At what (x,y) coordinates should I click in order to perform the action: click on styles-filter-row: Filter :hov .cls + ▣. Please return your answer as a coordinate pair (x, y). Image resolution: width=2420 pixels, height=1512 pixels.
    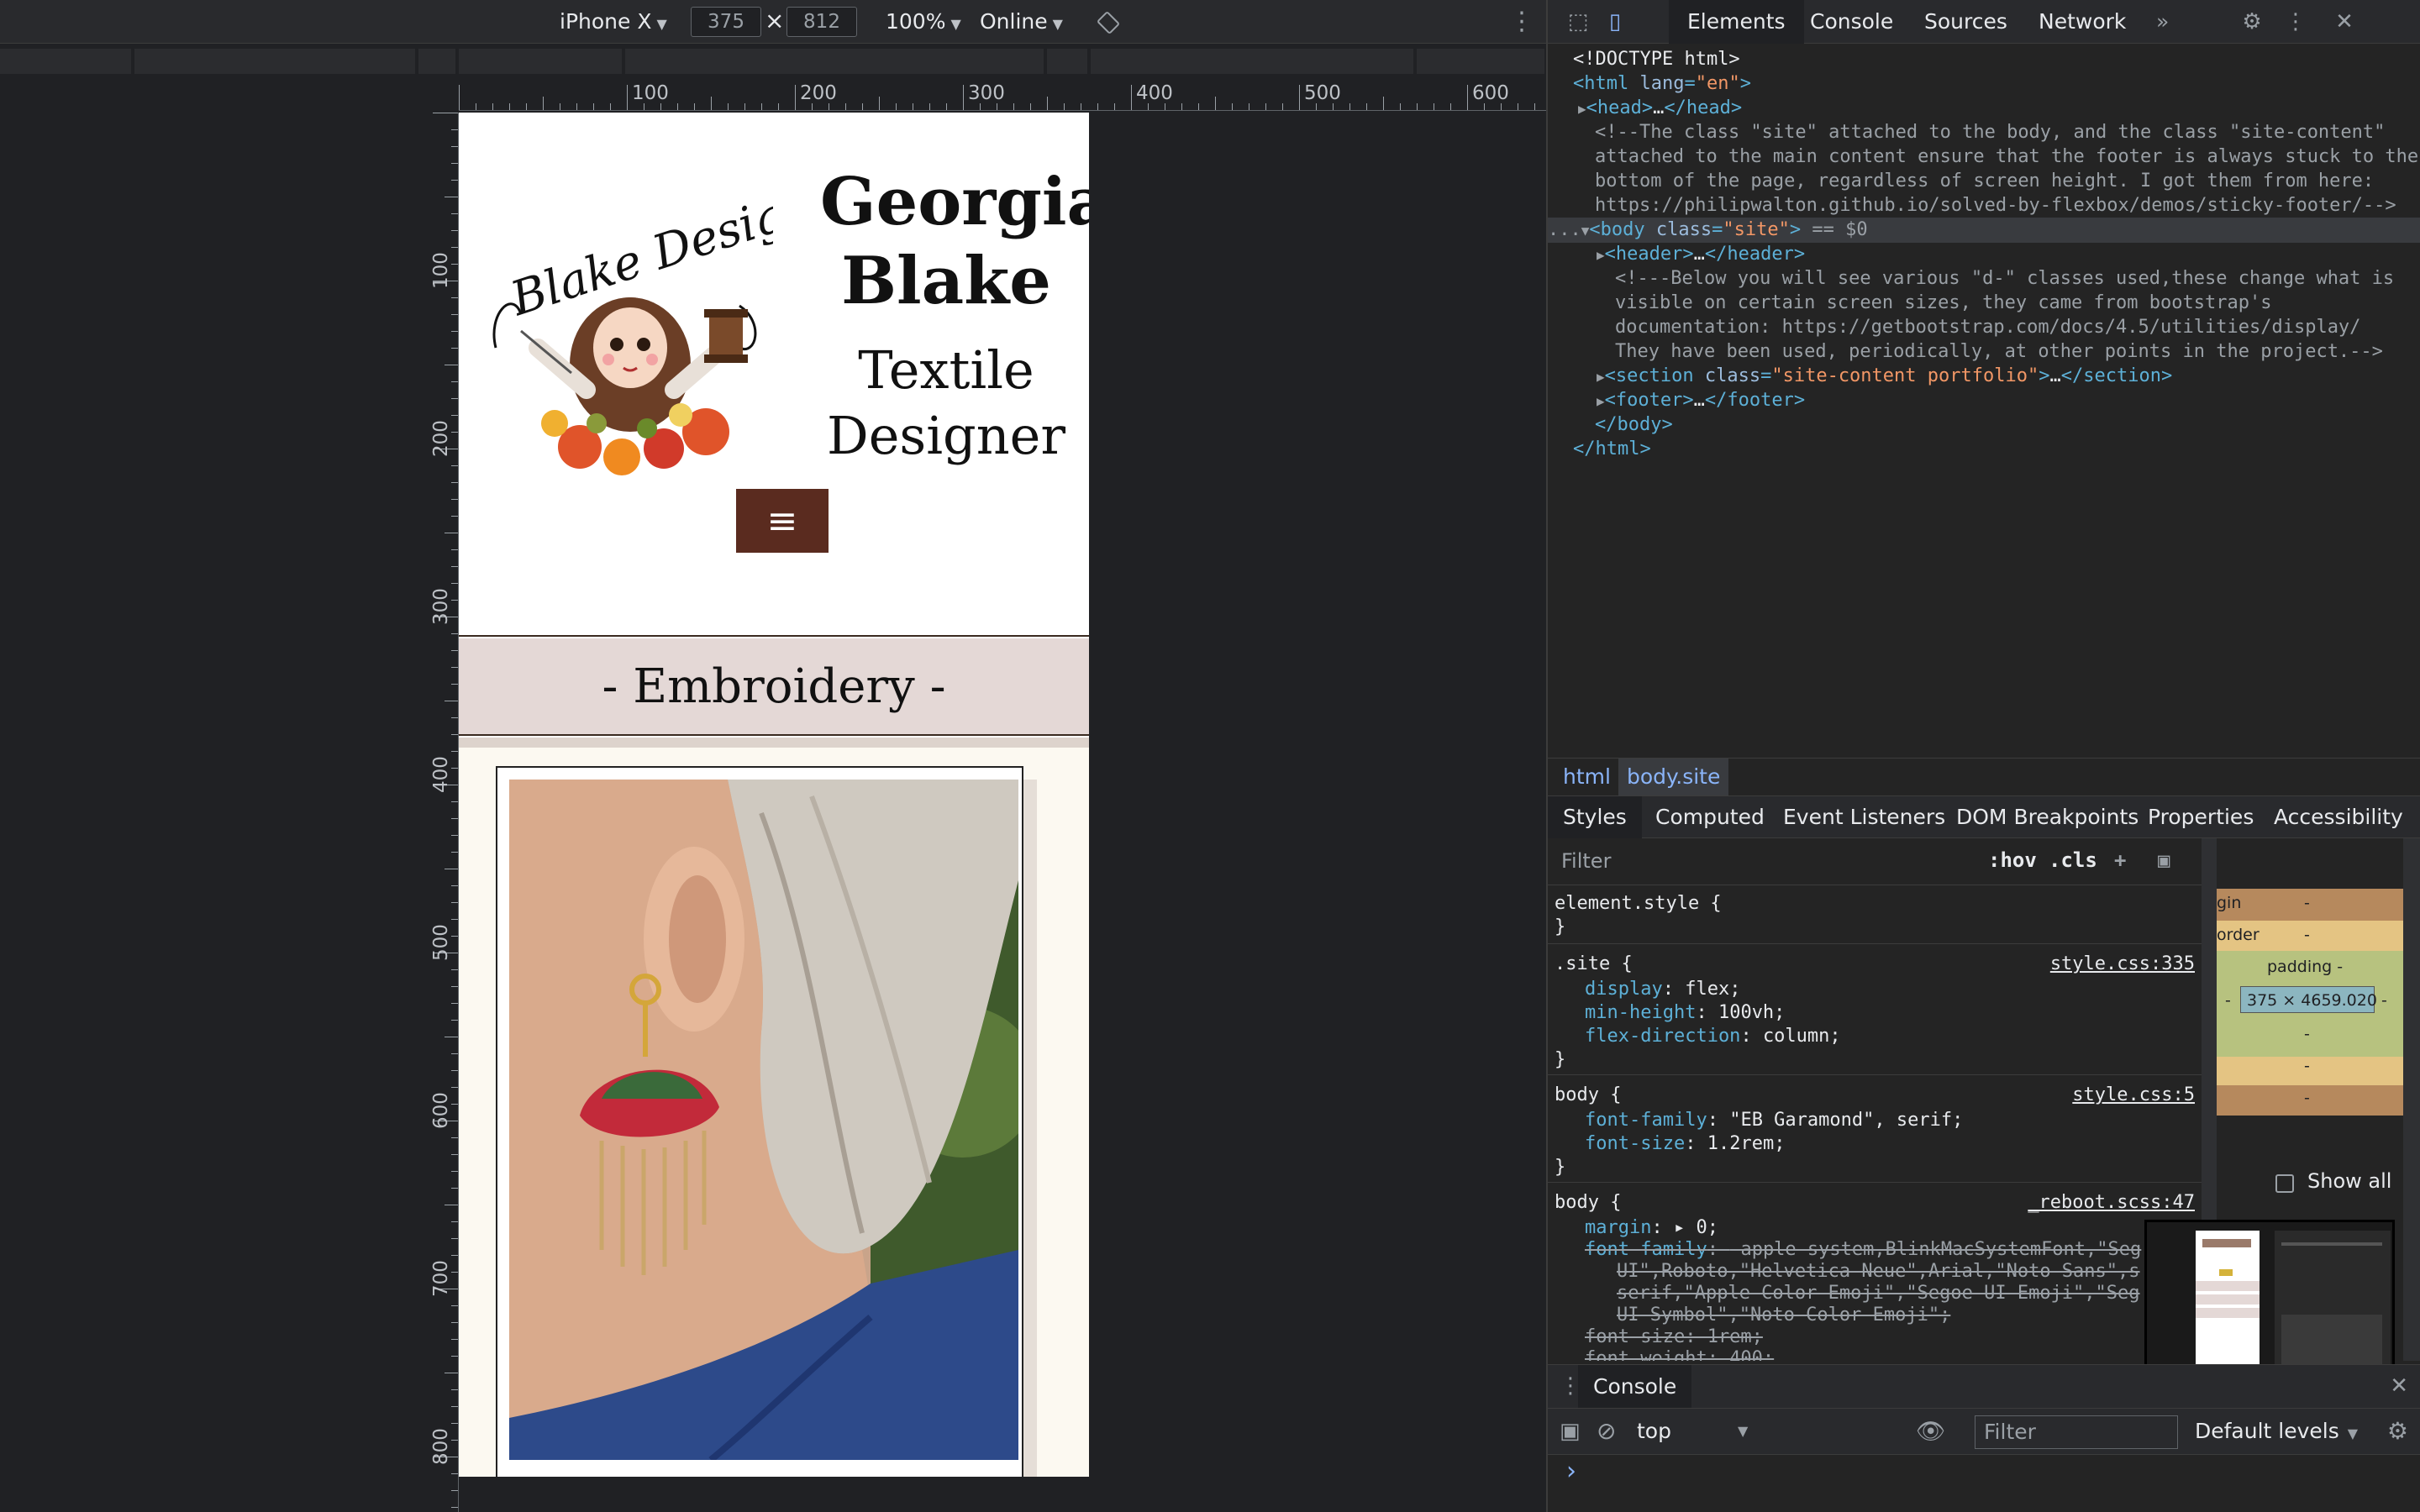
    Looking at the image, I should click on (1875, 861).